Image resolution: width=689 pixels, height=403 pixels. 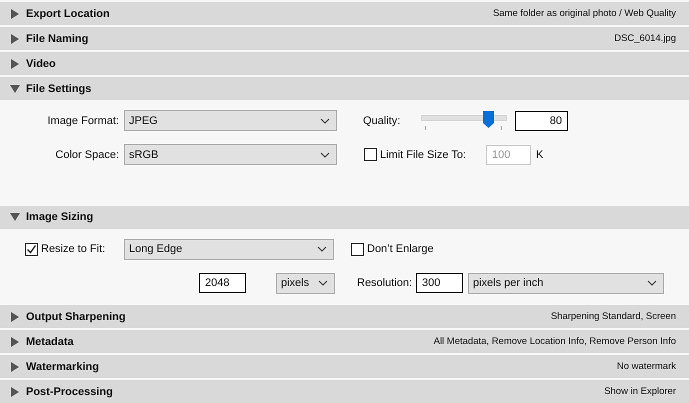 What do you see at coordinates (541, 120) in the screenshot?
I see `quality-input: 80` at bounding box center [541, 120].